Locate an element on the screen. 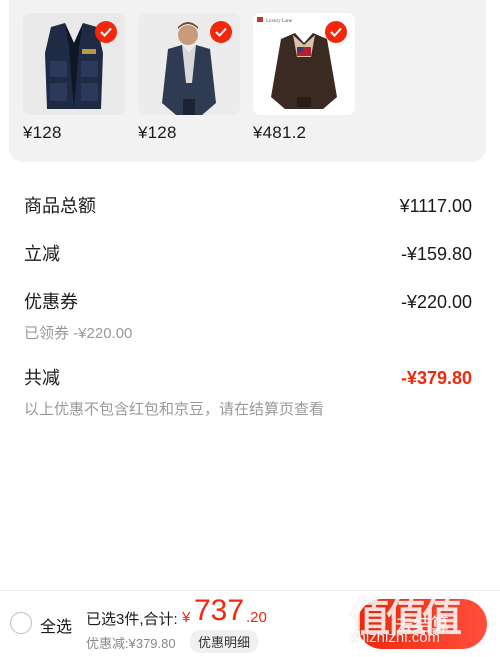  product-price: ¥481.2 is located at coordinates (280, 132).